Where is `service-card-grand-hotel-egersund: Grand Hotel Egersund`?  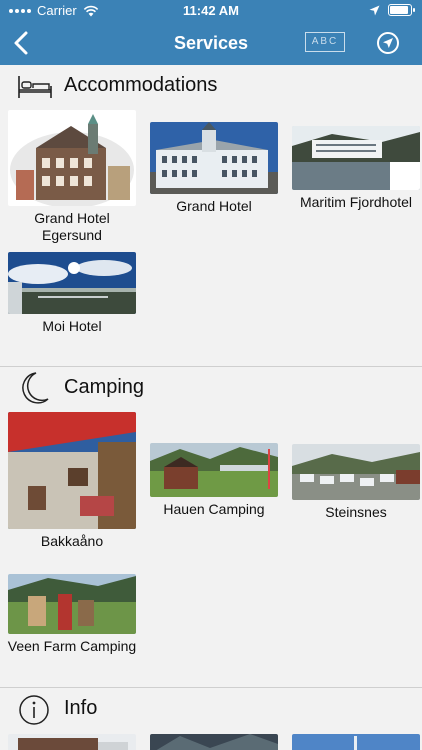 service-card-grand-hotel-egersund: Grand Hotel Egersund is located at coordinates (72, 177).